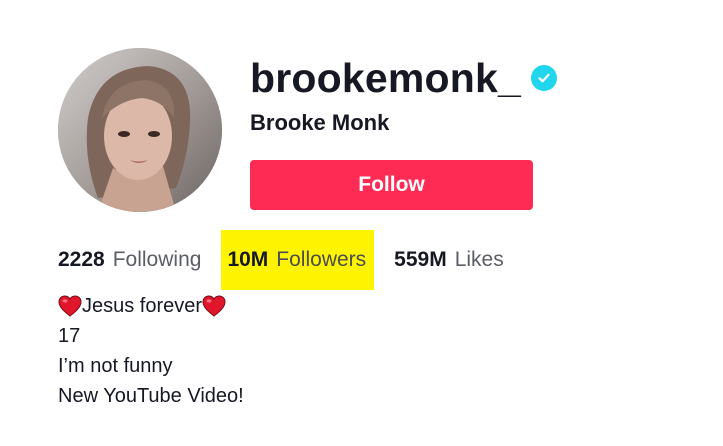  What do you see at coordinates (386, 77) in the screenshot?
I see `username: brookemonk_` at bounding box center [386, 77].